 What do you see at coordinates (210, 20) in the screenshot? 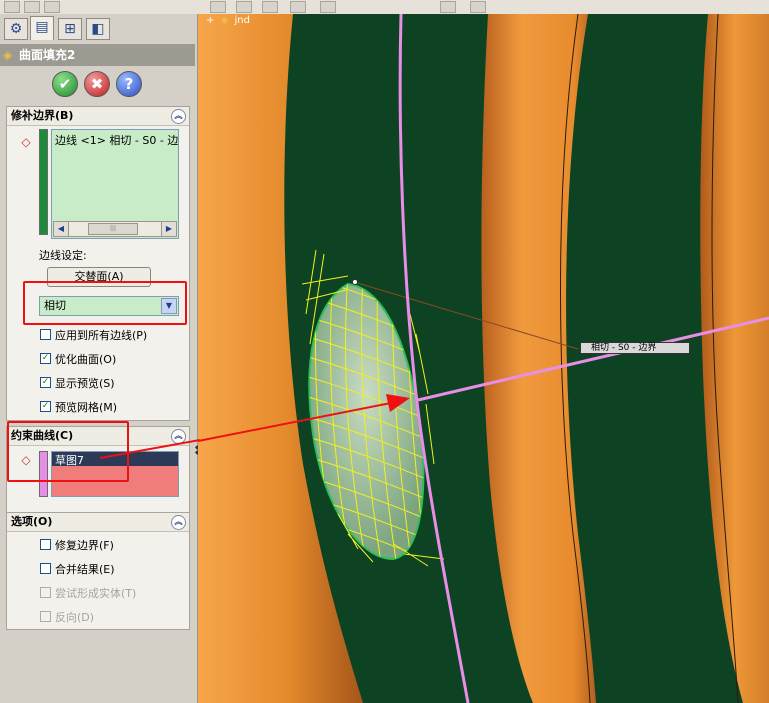
I see `expand-icon: +` at bounding box center [210, 20].